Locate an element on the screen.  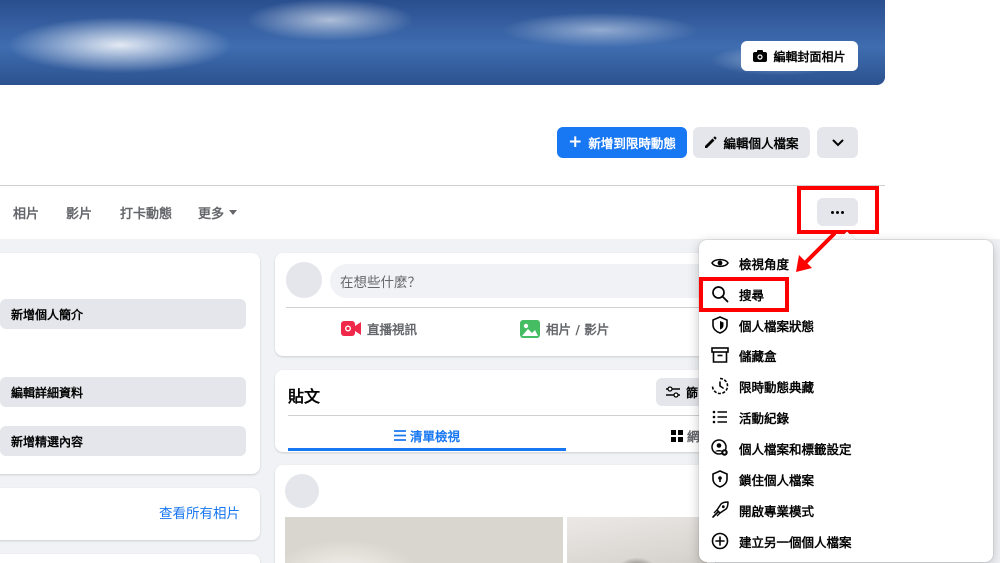
menu-item-label: 儲藏盒 is located at coordinates (758, 356).